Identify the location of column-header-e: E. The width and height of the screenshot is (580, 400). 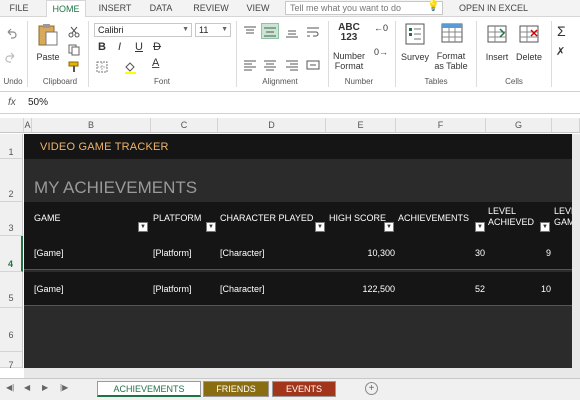
(361, 125).